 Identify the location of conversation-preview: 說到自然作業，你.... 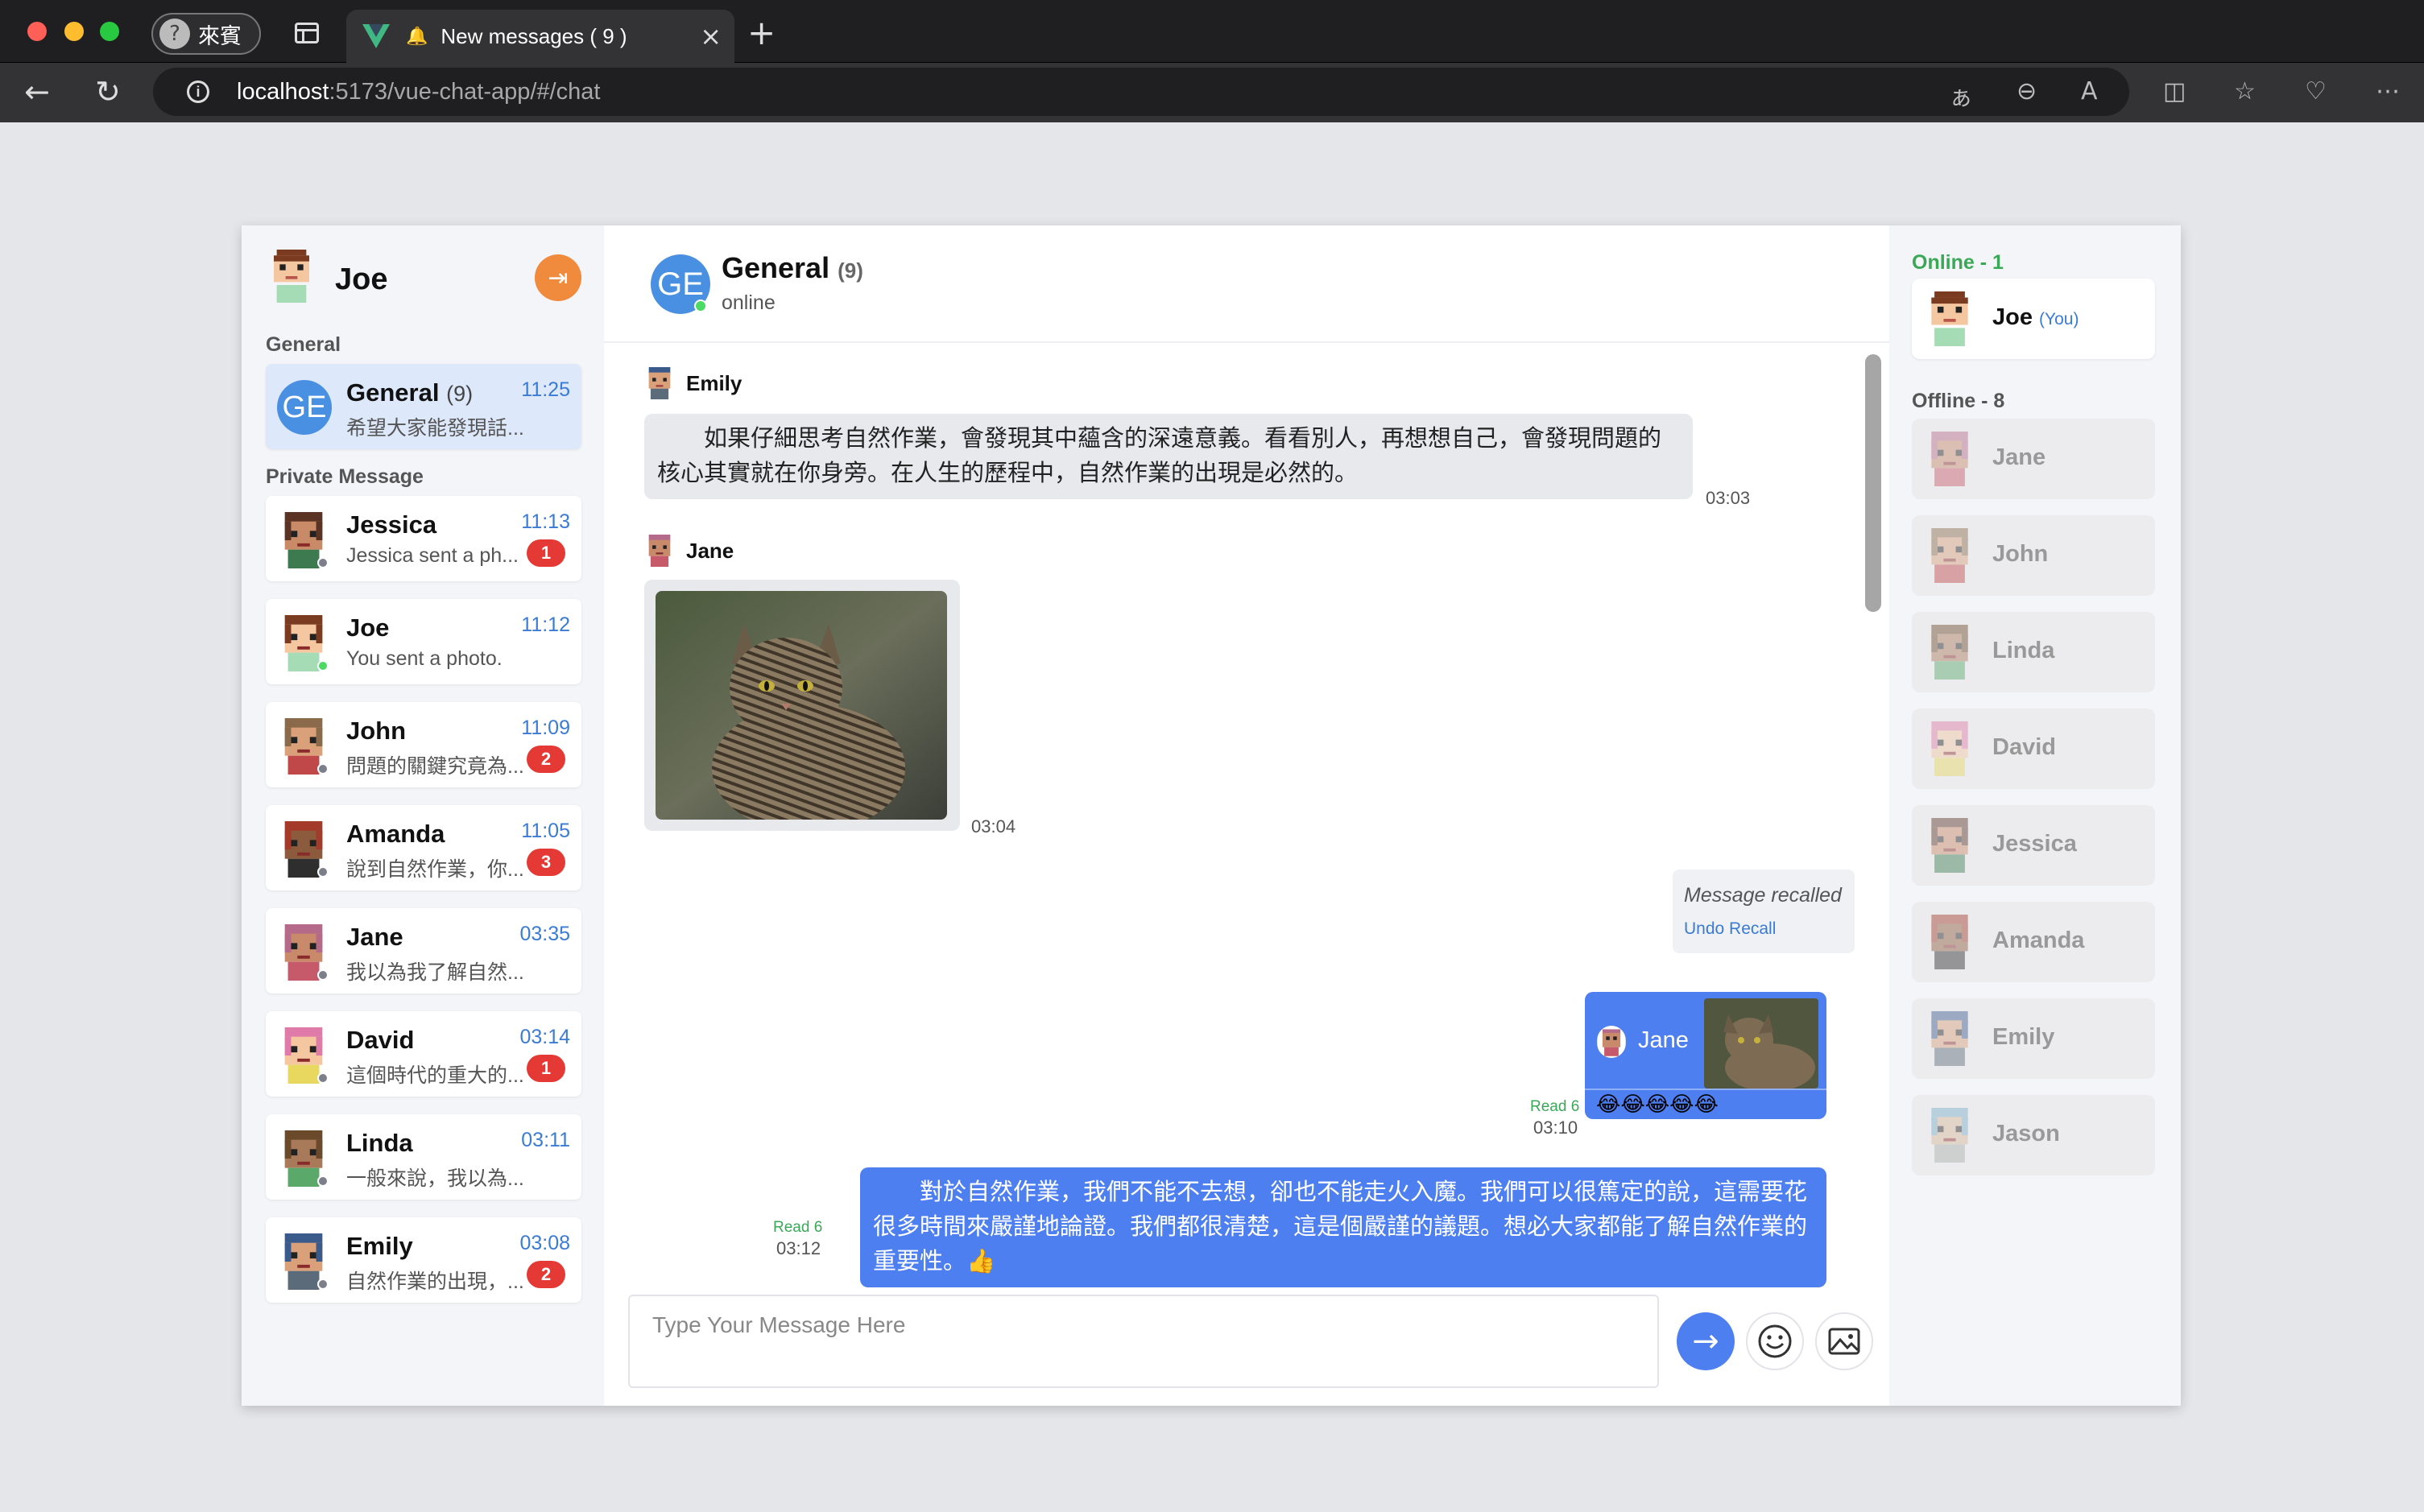
(435, 869).